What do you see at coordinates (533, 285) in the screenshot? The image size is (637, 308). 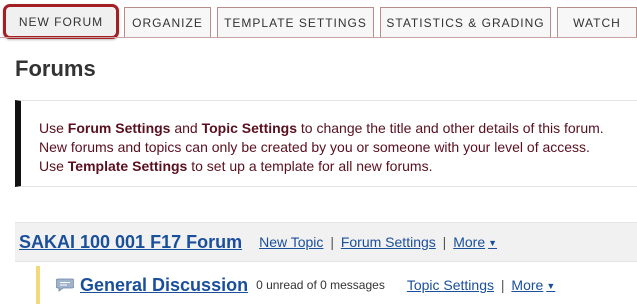 I see `topic-more-menu: More ▼` at bounding box center [533, 285].